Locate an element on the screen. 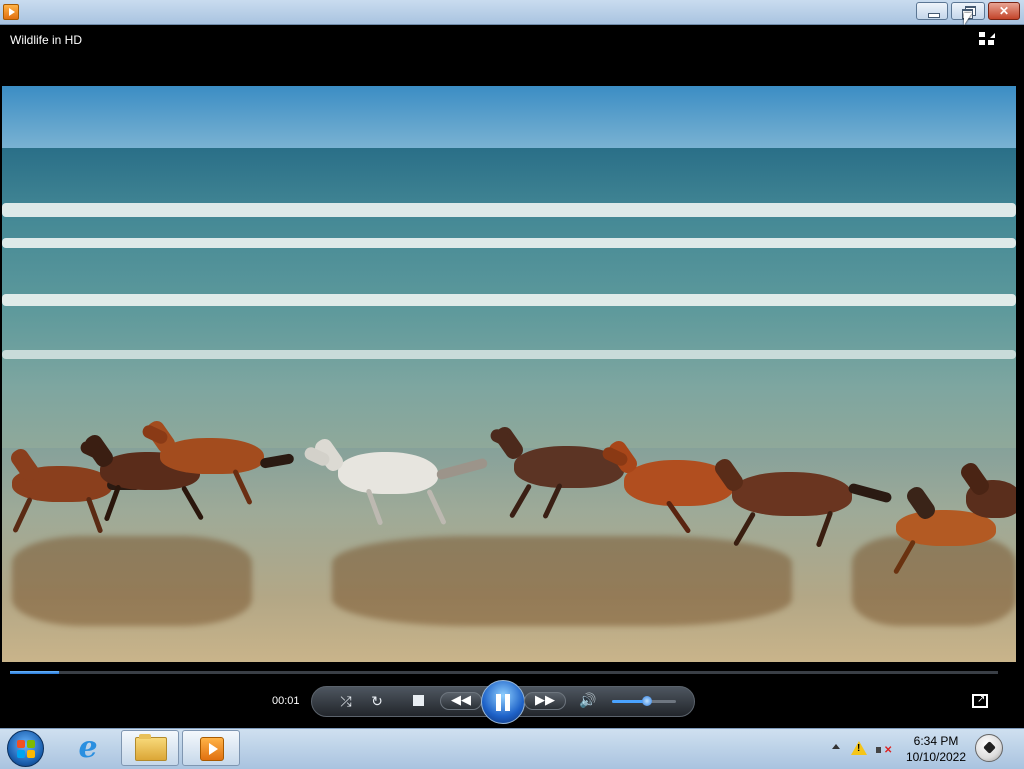 This screenshot has width=1024, height=769. minimize-button is located at coordinates (932, 11).